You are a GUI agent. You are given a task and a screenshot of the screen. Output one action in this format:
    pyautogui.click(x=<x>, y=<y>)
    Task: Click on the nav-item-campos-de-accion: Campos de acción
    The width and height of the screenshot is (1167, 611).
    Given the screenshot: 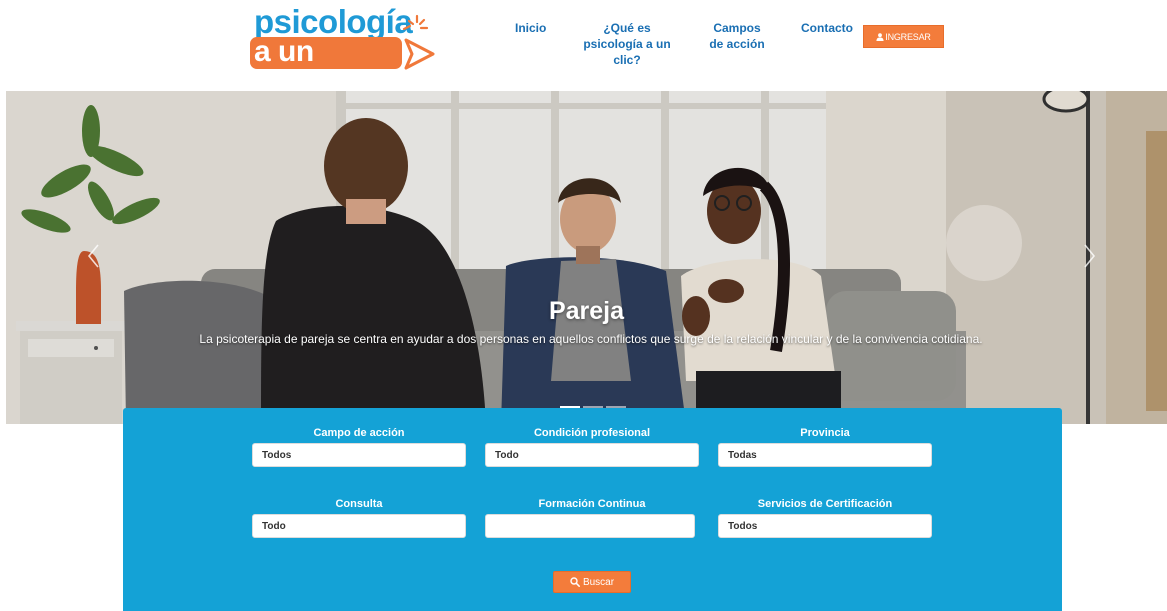 What is the action you would take?
    pyautogui.click(x=737, y=36)
    